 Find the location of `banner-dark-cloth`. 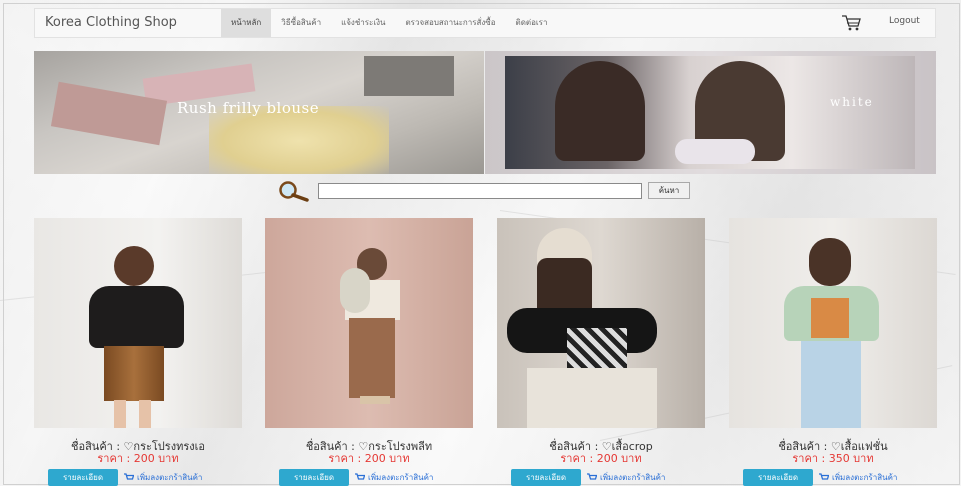

banner-dark-cloth is located at coordinates (409, 76).